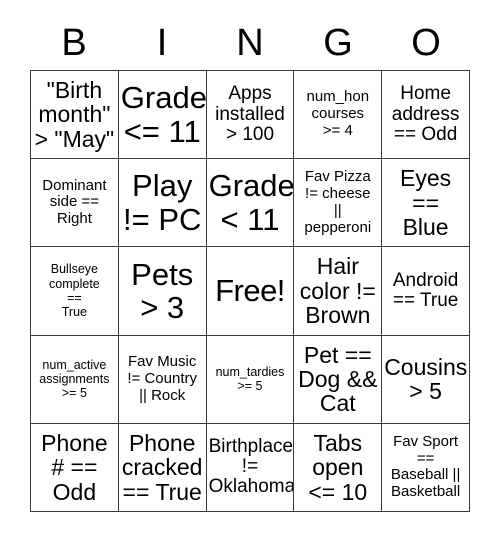 This screenshot has height=544, width=500. I want to click on bingo-cell-text: Play != PC, so click(162, 202).